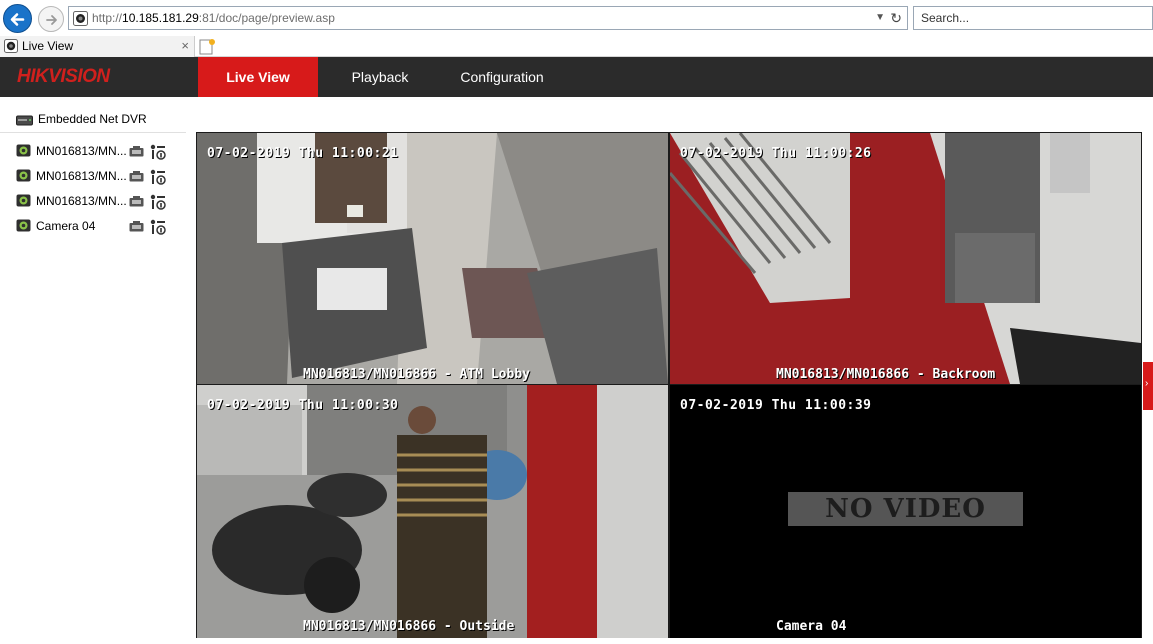 This screenshot has height=644, width=1153. Describe the element at coordinates (896, 18) in the screenshot. I see `refresh-icon: ↻` at that location.